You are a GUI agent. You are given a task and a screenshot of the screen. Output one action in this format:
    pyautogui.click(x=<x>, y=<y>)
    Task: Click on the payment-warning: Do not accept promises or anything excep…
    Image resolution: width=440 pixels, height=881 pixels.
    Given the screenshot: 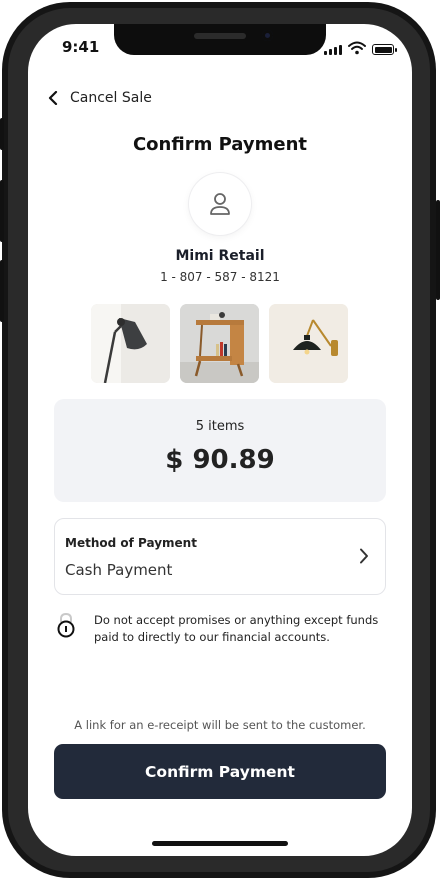 What is the action you would take?
    pyautogui.click(x=221, y=629)
    